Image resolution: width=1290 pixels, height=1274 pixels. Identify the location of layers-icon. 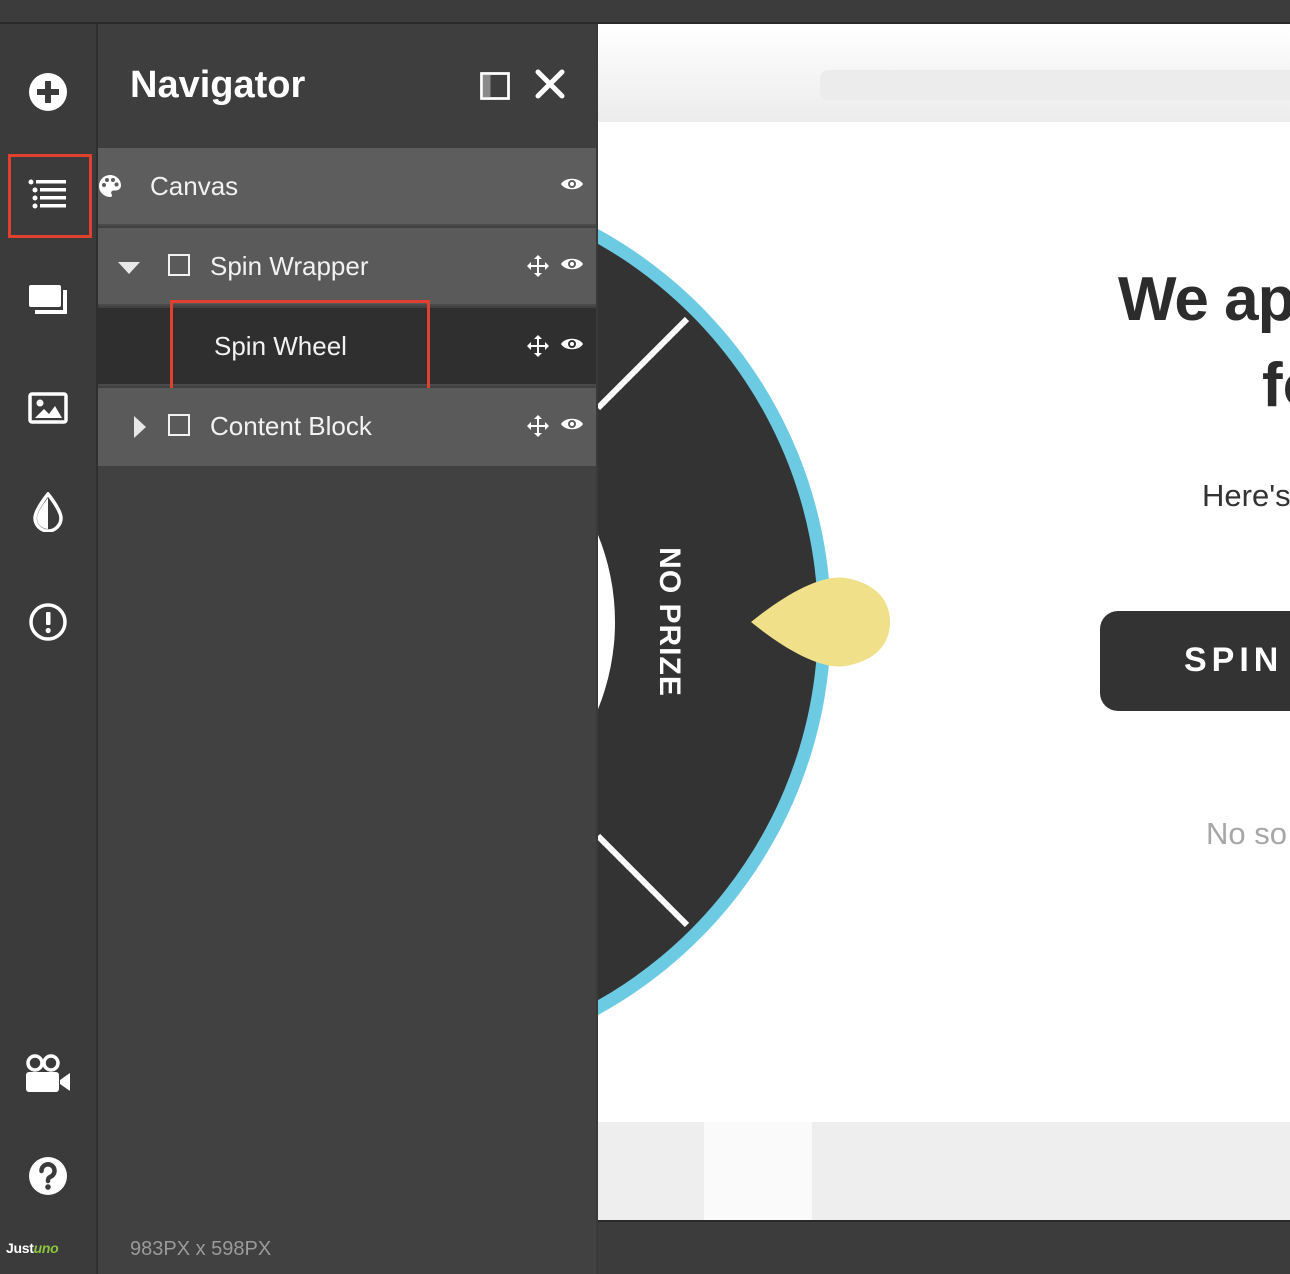
(48, 299).